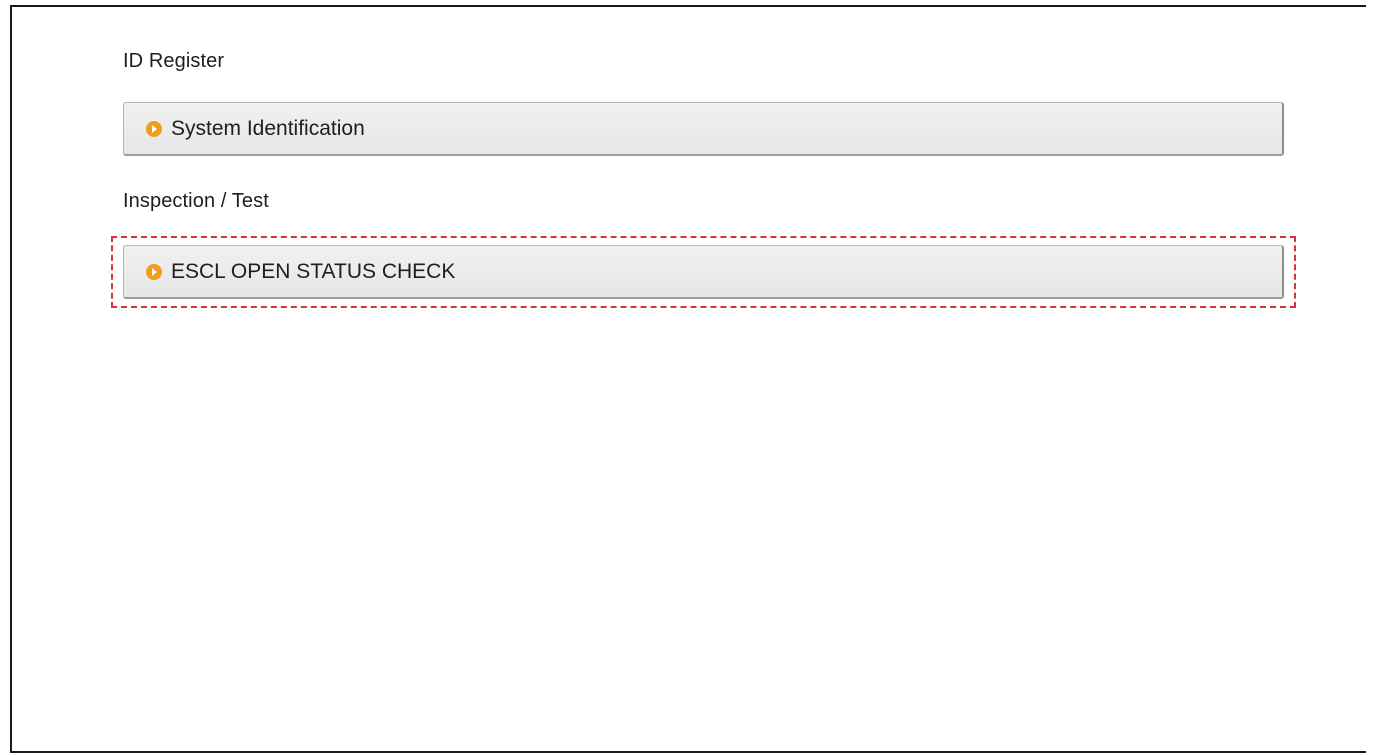 The image size is (1373, 755). Describe the element at coordinates (703, 129) in the screenshot. I see `system-identification-button: System Identification` at that location.